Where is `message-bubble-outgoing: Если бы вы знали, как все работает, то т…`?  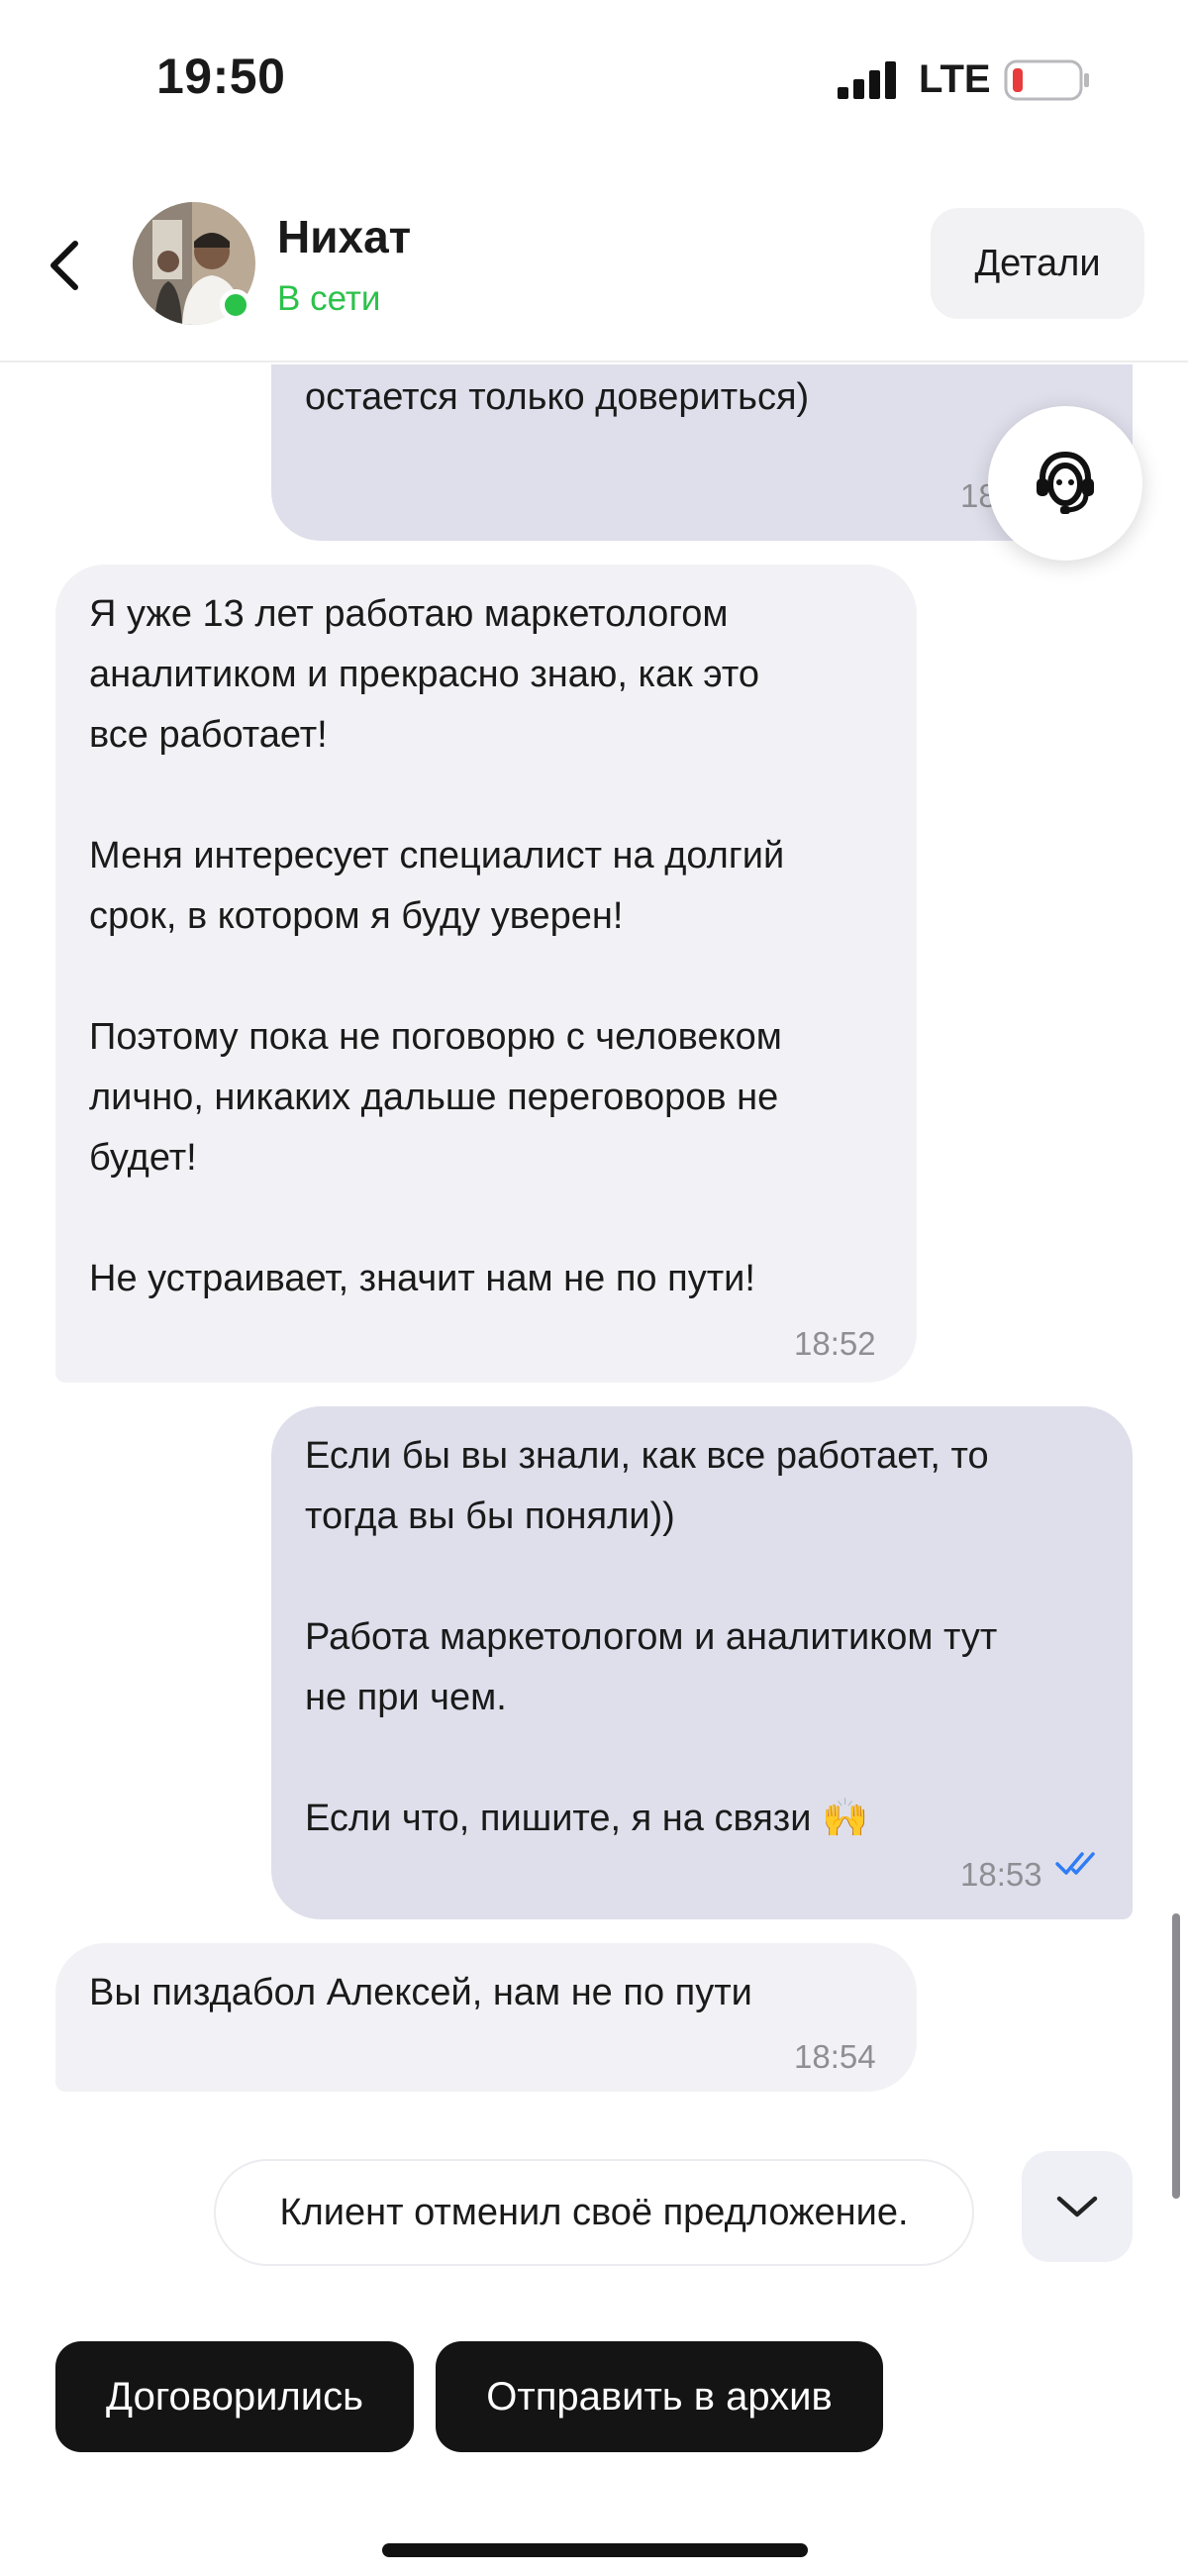
message-bubble-outgoing: Если бы вы знали, как все работает, то т… is located at coordinates (702, 1662).